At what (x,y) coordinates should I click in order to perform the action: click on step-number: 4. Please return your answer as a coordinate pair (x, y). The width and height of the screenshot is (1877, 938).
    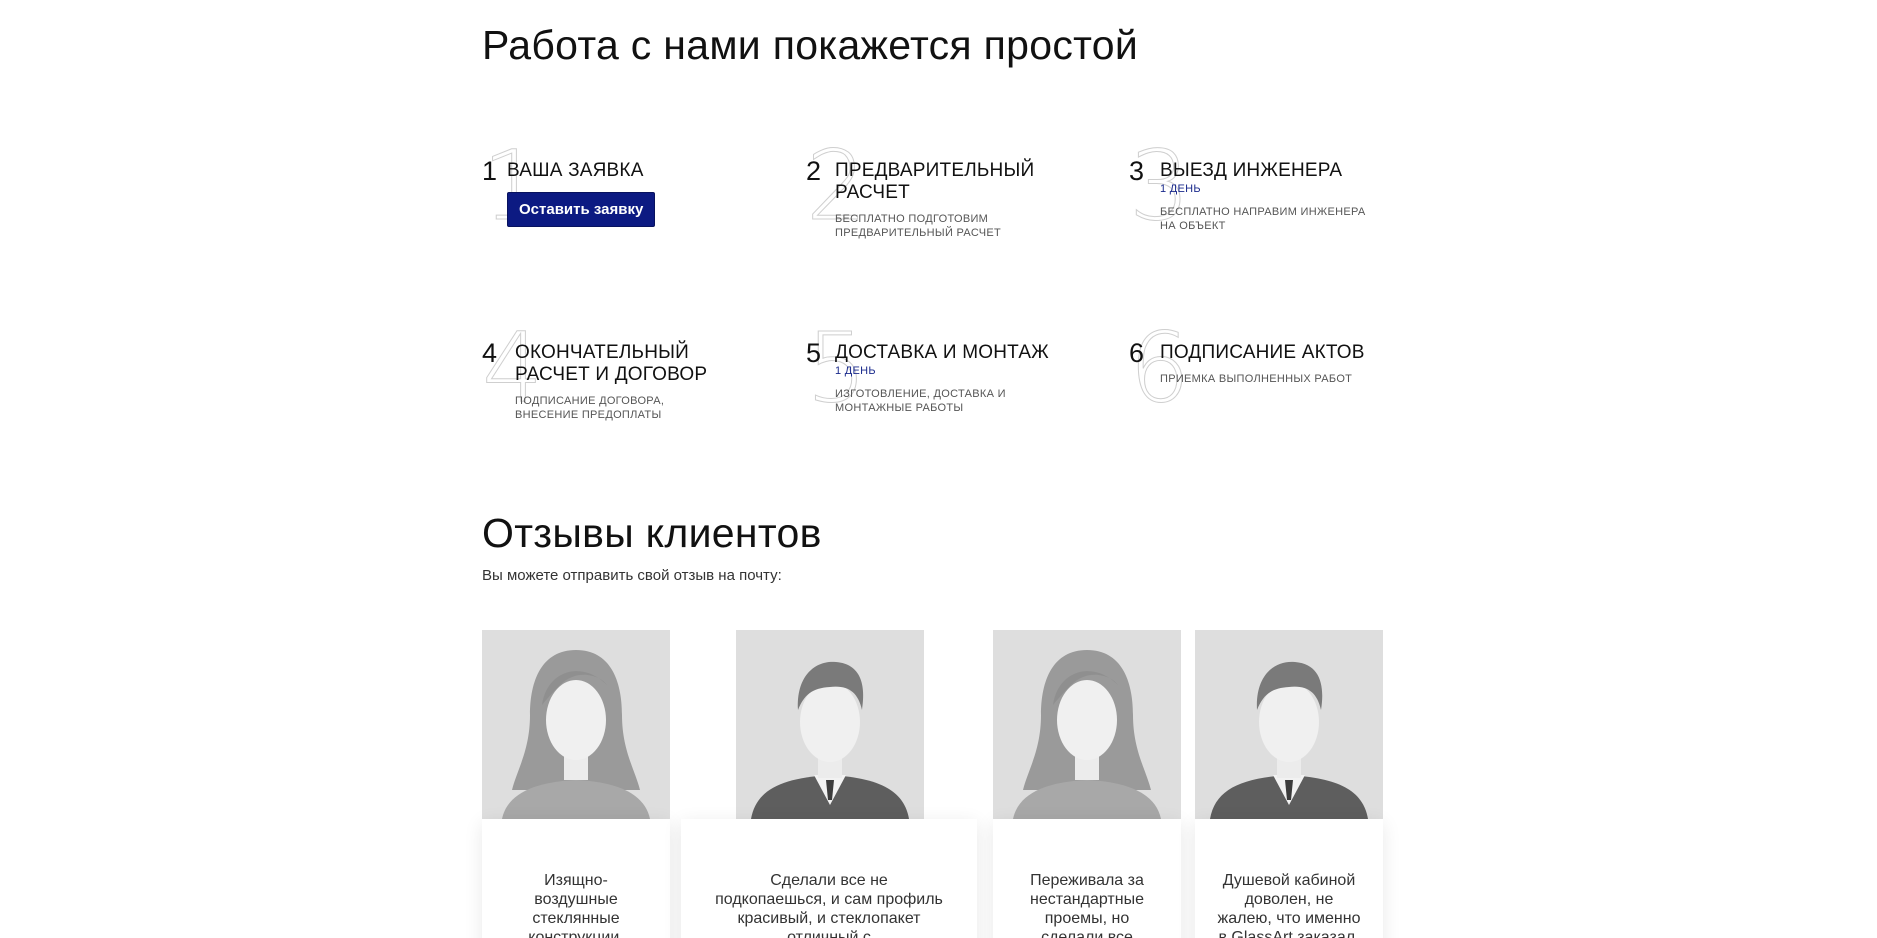
    Looking at the image, I should click on (490, 353).